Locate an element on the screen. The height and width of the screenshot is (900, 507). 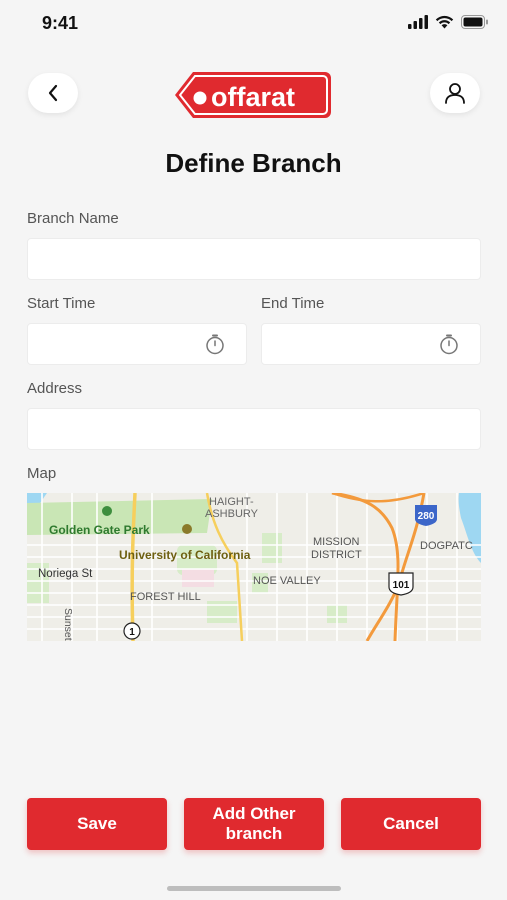
map-label: Map is located at coordinates (42, 473).